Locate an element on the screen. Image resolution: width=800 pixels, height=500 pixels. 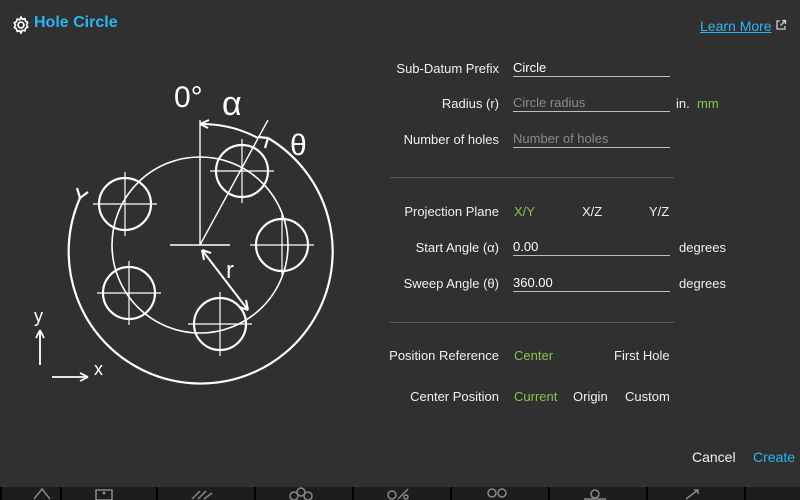
center-position-label: Center Position is located at coordinates (454, 396).